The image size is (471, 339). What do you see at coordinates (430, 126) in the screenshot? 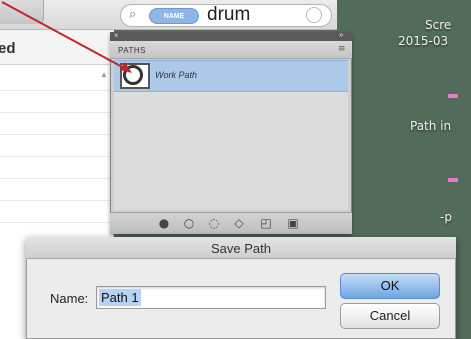
I see `desktop-file-label: Path in` at bounding box center [430, 126].